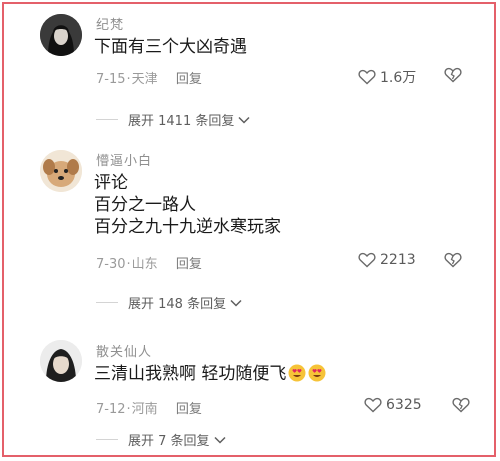 This screenshot has width=500, height=461. I want to click on comment-text: 三清山我熟啊 轻功随便飞, so click(210, 374).